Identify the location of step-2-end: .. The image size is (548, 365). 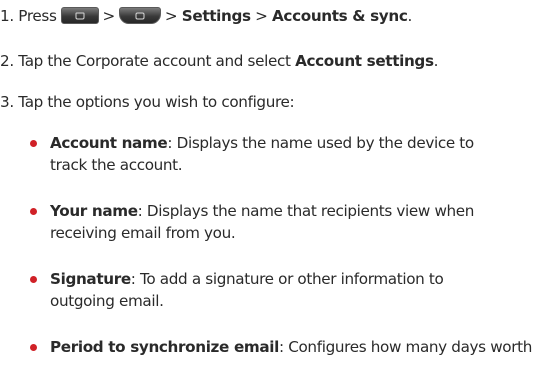
(436, 61).